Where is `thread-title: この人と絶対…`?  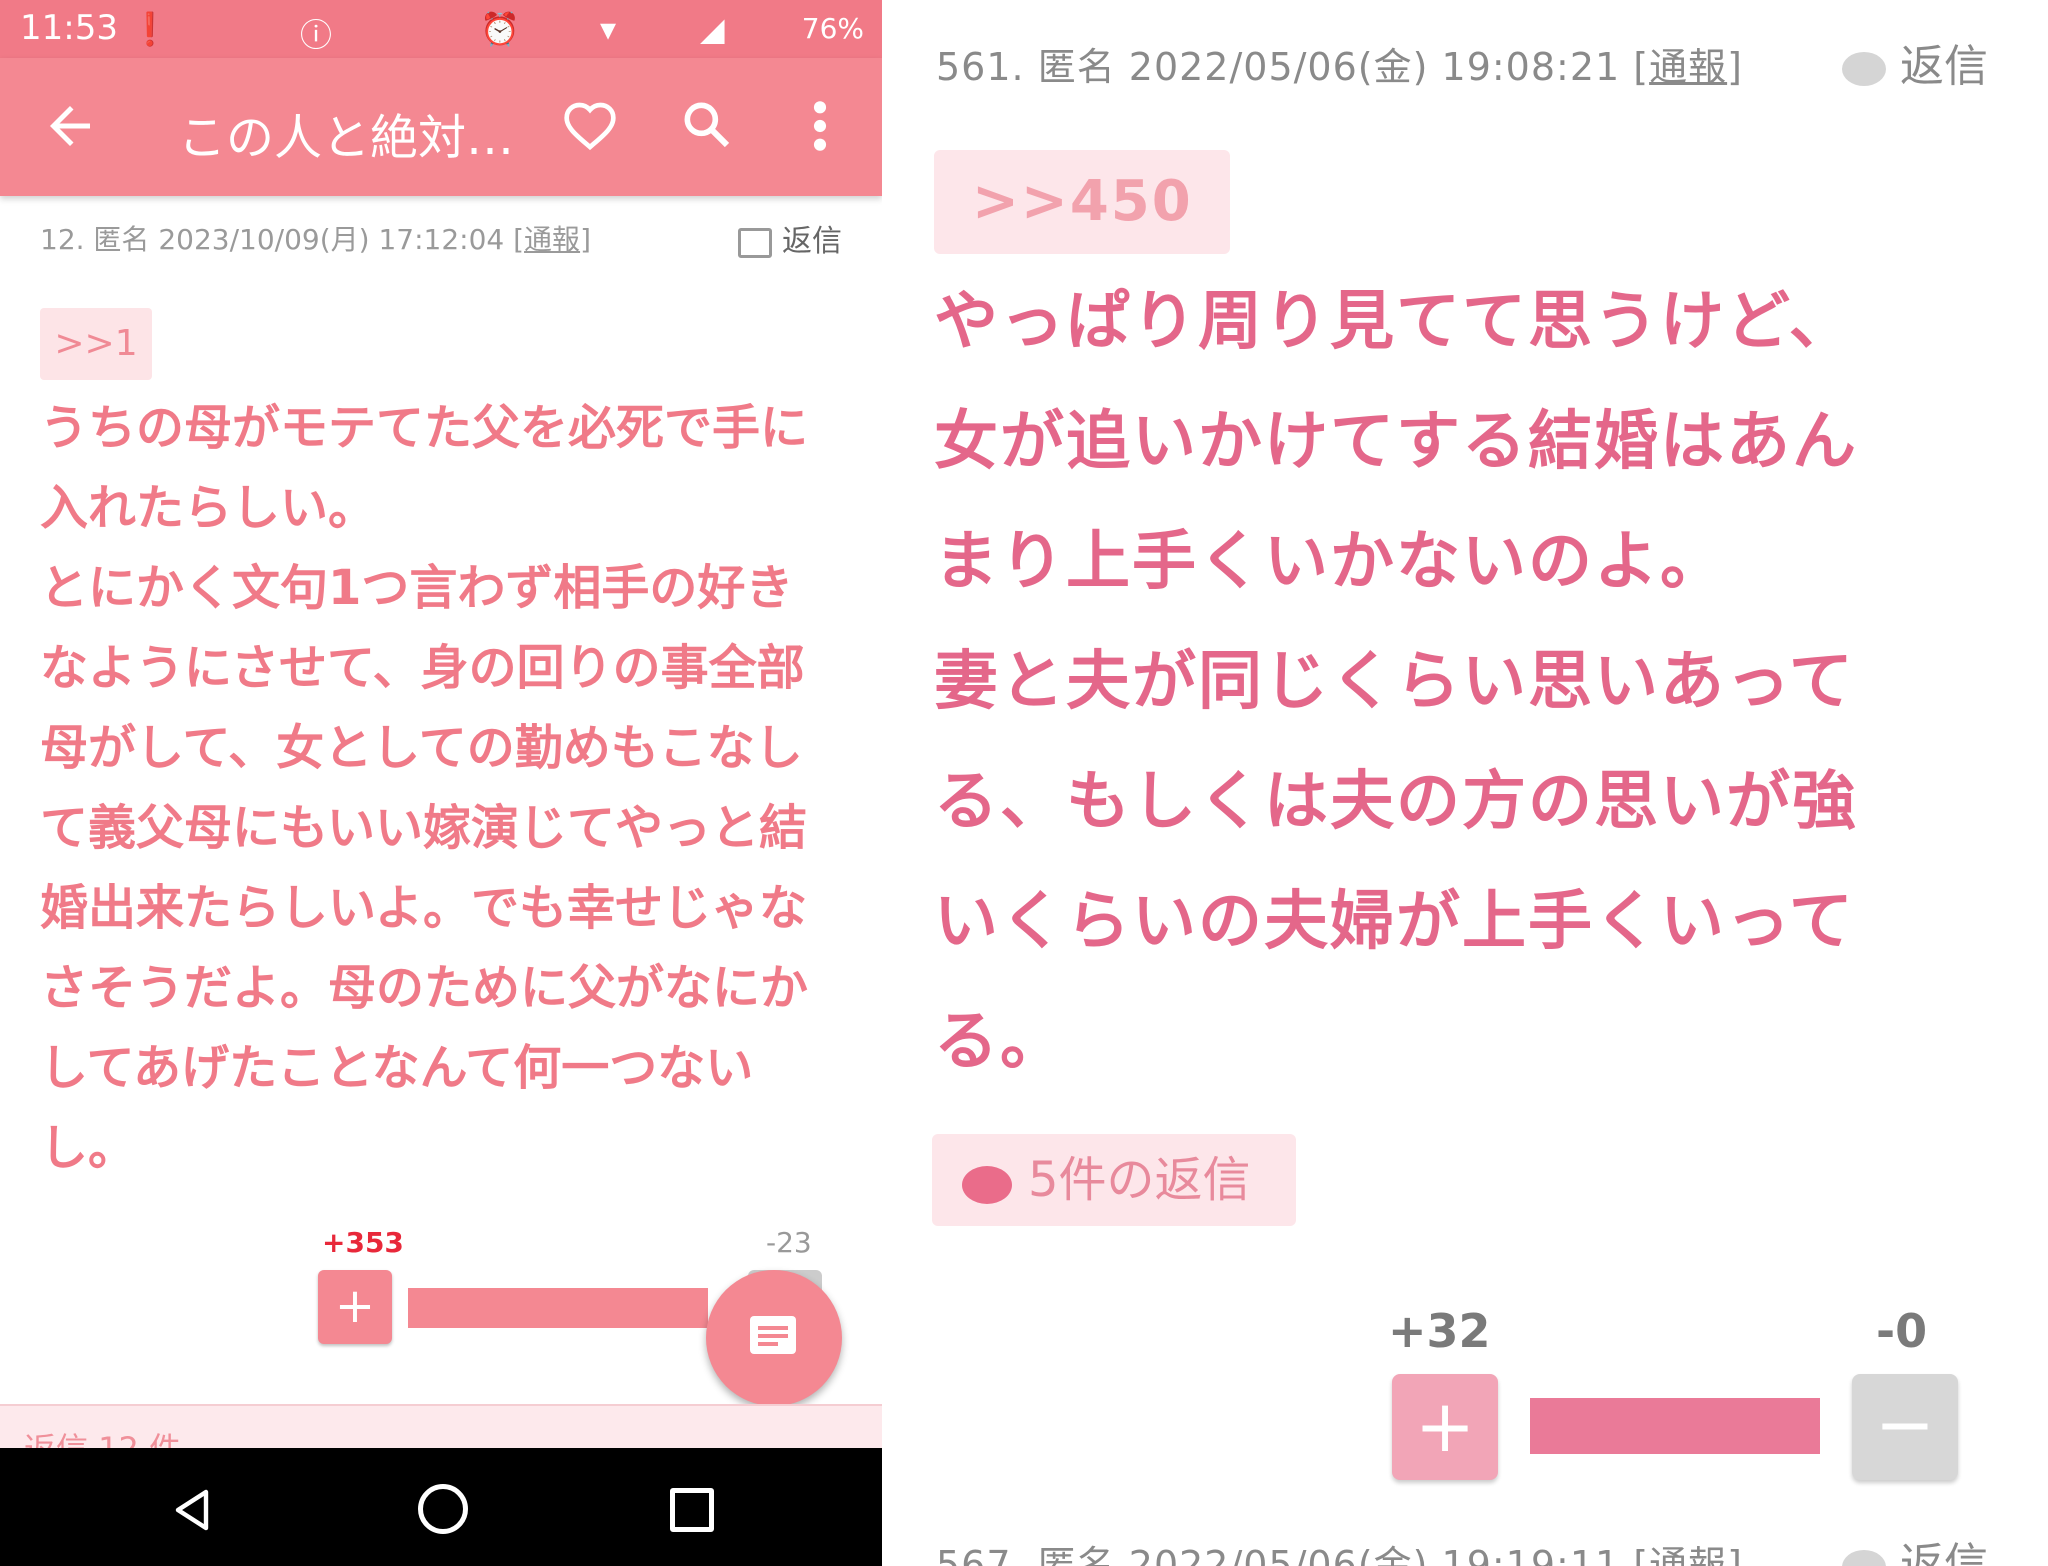 thread-title: この人と絶対… is located at coordinates (346, 138).